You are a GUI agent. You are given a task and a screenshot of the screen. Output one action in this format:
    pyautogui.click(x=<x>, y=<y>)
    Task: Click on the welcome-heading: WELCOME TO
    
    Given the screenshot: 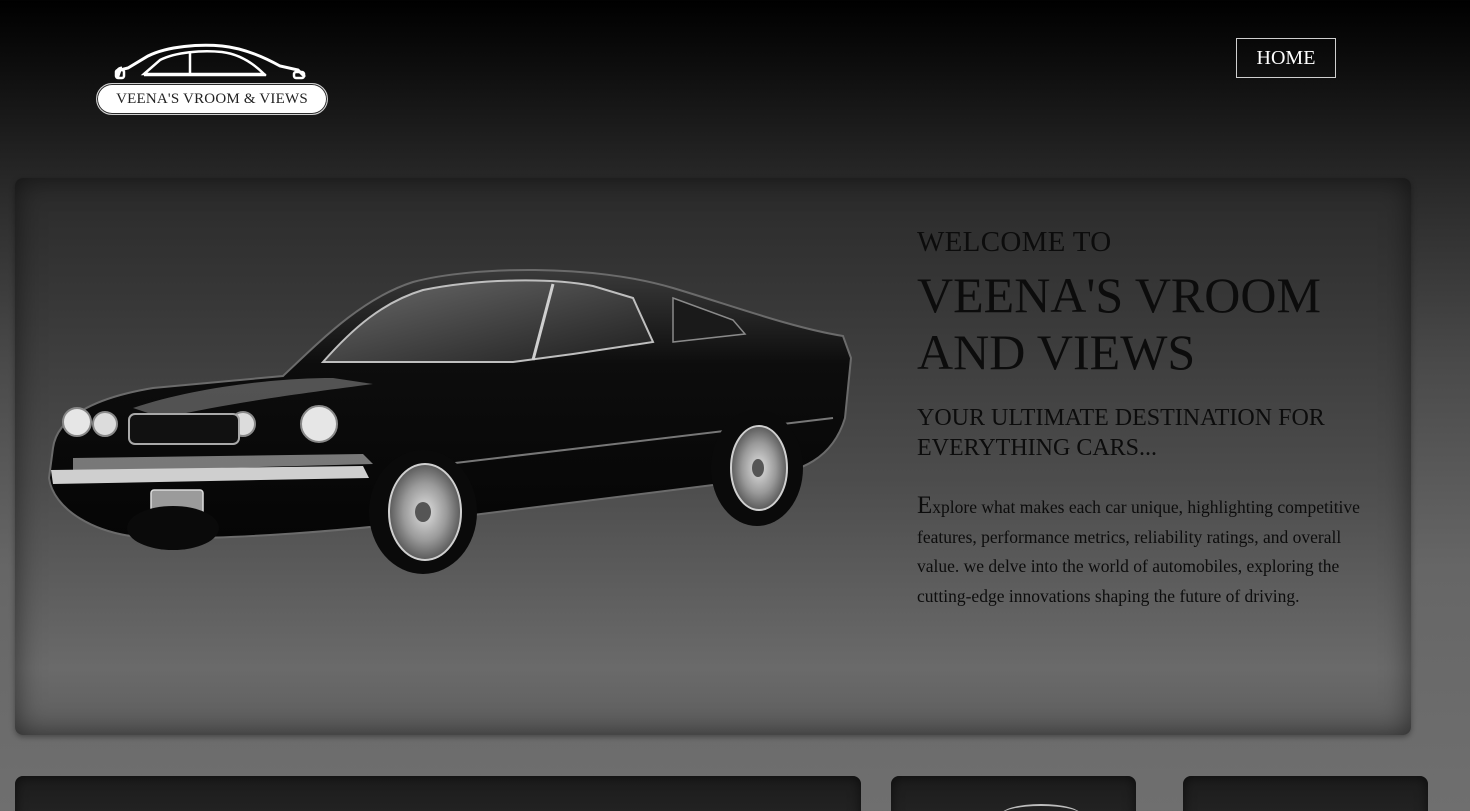 What is the action you would take?
    pyautogui.click(x=1014, y=242)
    